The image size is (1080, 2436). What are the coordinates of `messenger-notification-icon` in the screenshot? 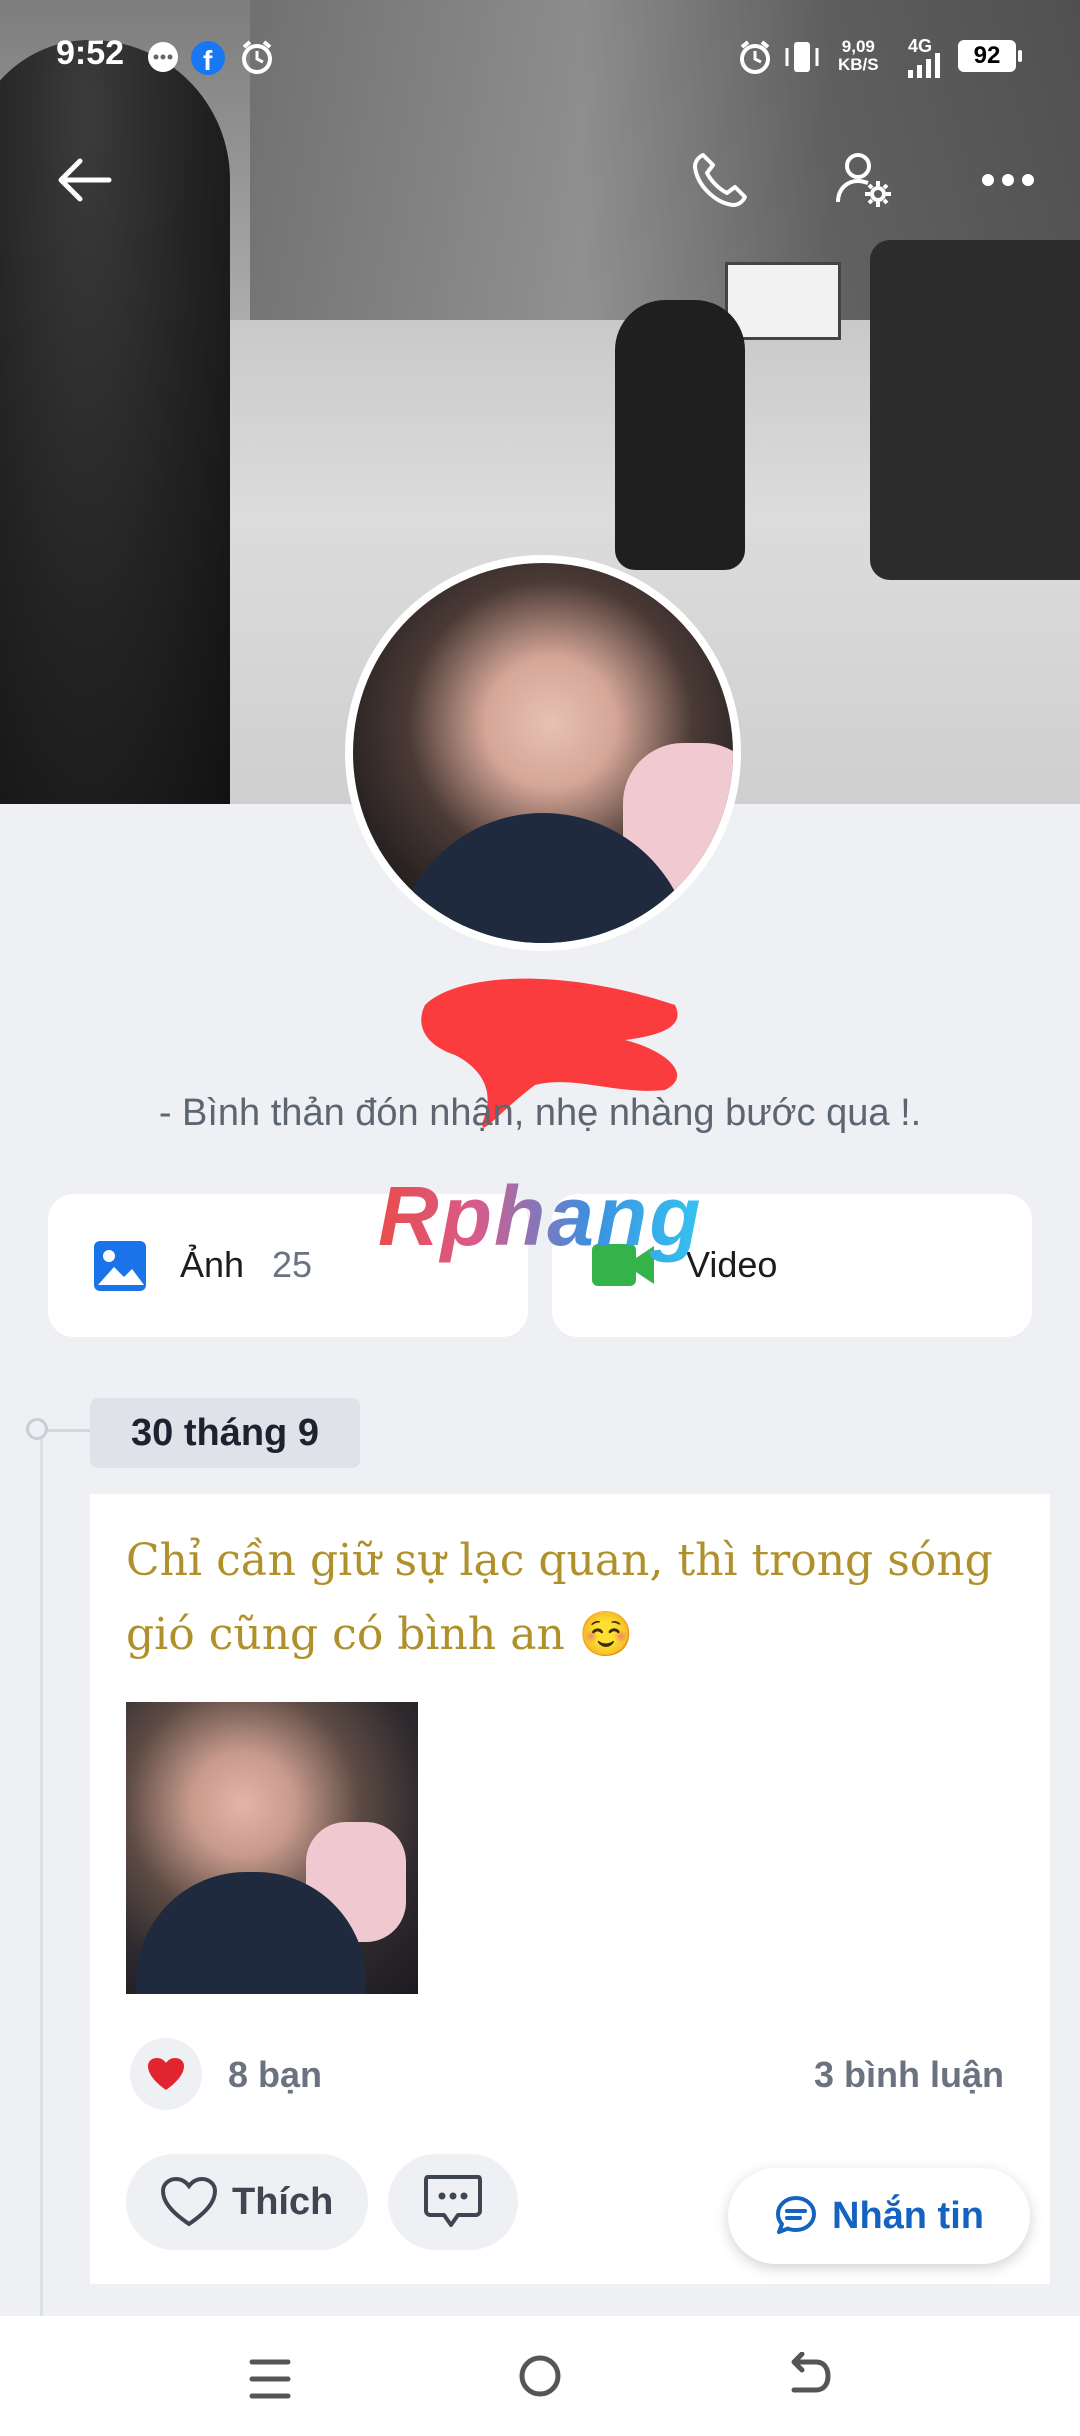 It's located at (163, 59).